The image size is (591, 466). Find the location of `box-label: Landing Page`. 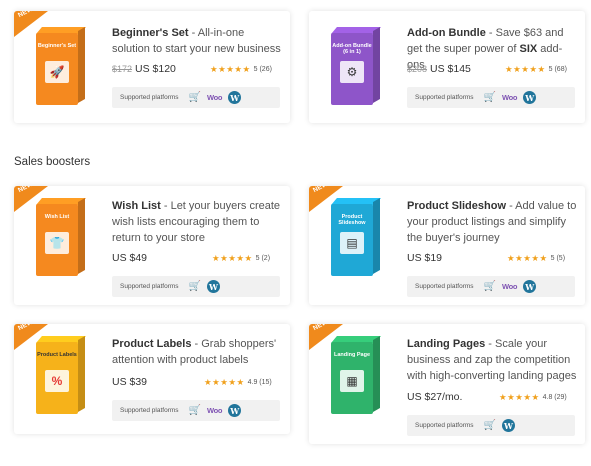

box-label: Landing Page is located at coordinates (352, 355).